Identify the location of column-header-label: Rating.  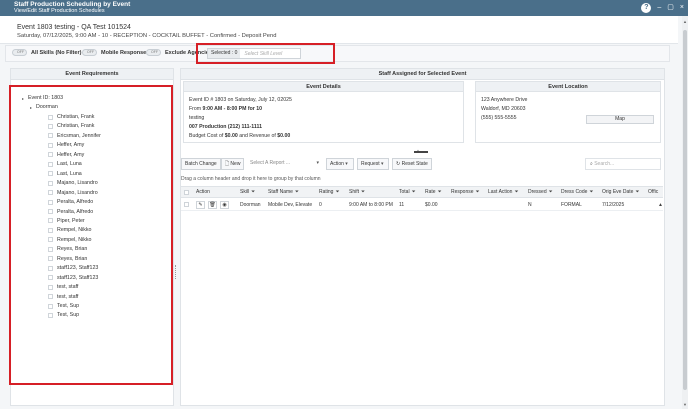
(326, 192).